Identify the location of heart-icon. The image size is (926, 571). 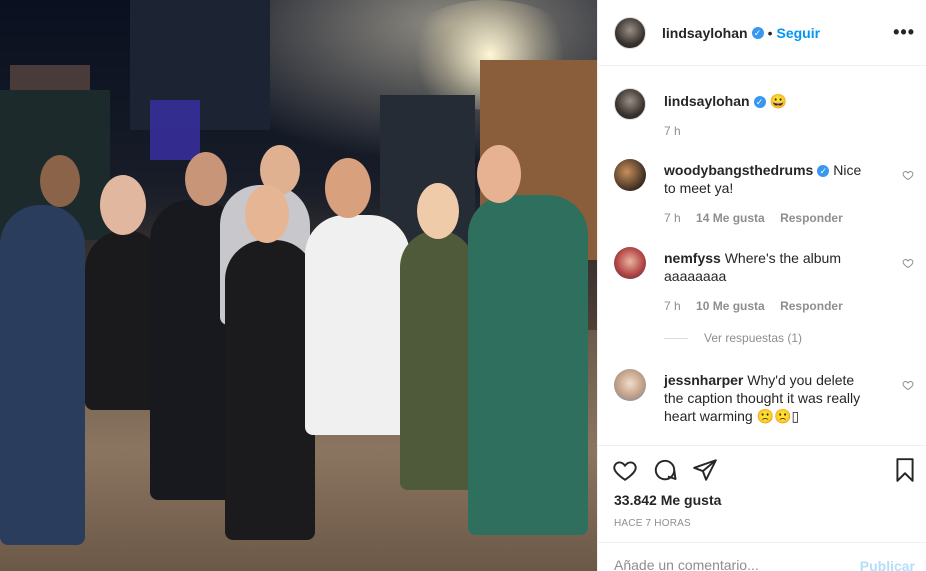
(625, 470).